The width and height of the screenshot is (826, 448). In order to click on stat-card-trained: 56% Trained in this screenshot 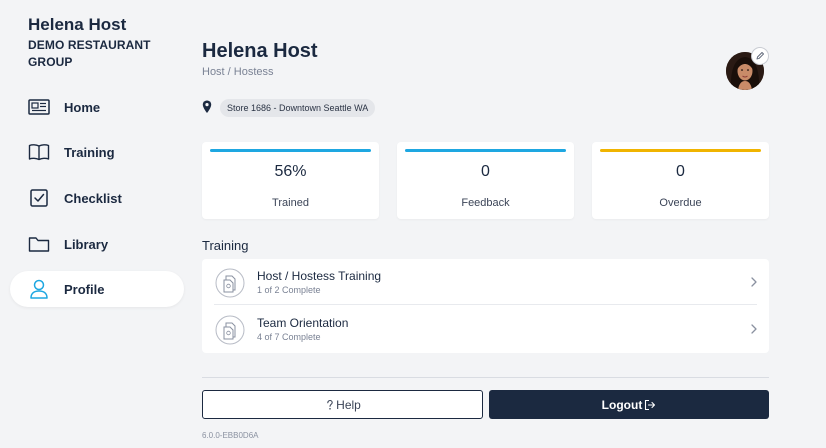, I will do `click(290, 180)`.